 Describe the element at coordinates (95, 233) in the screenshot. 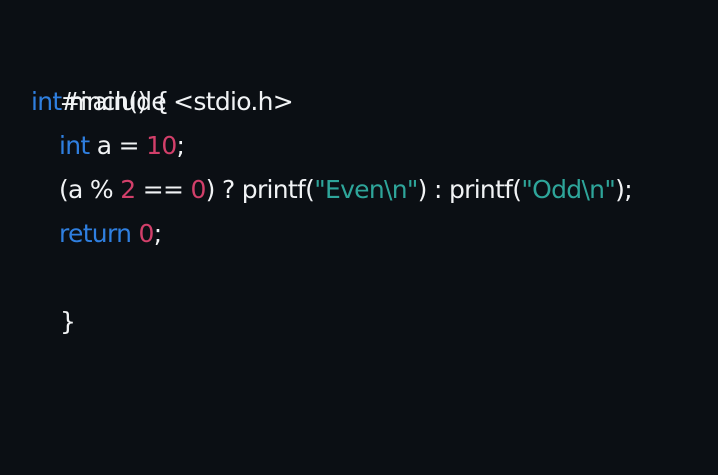

I see `keyword-return: return` at that location.